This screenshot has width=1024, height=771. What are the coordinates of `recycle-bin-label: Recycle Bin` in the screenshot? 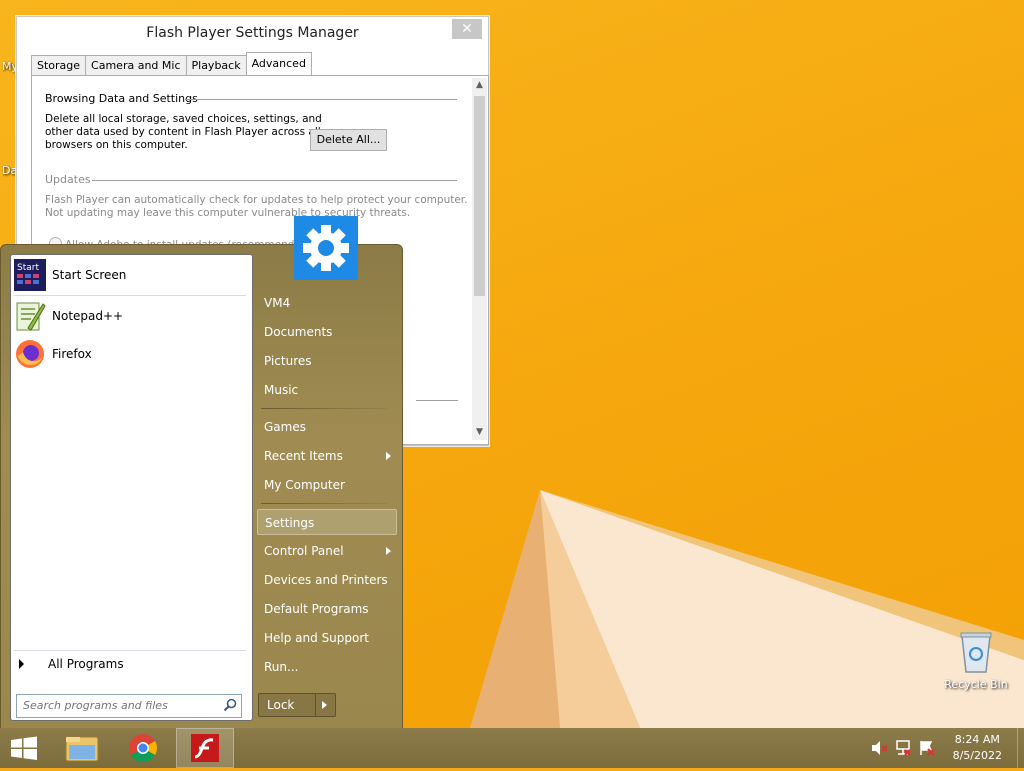 It's located at (976, 684).